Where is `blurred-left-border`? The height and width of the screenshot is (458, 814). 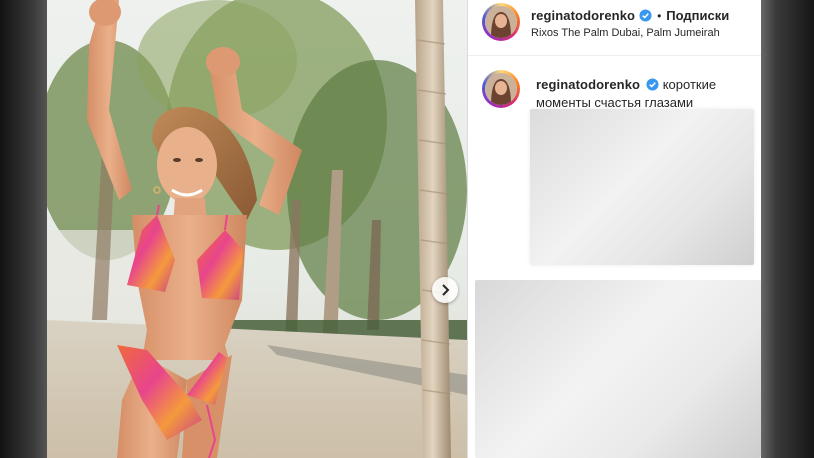
blurred-left-border is located at coordinates (23, 229).